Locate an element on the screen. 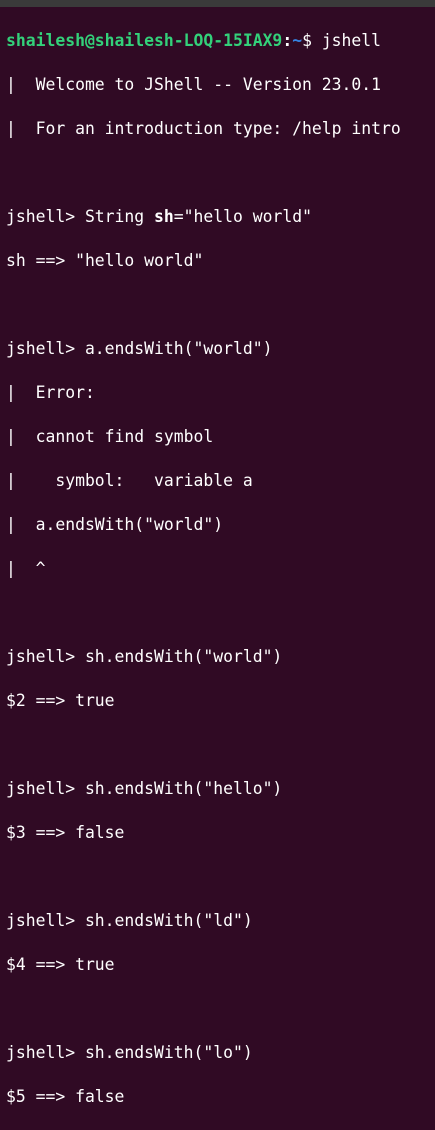 The width and height of the screenshot is (435, 1130). jshell-input-line: jshell> sh.endsWith("world") is located at coordinates (144, 656).